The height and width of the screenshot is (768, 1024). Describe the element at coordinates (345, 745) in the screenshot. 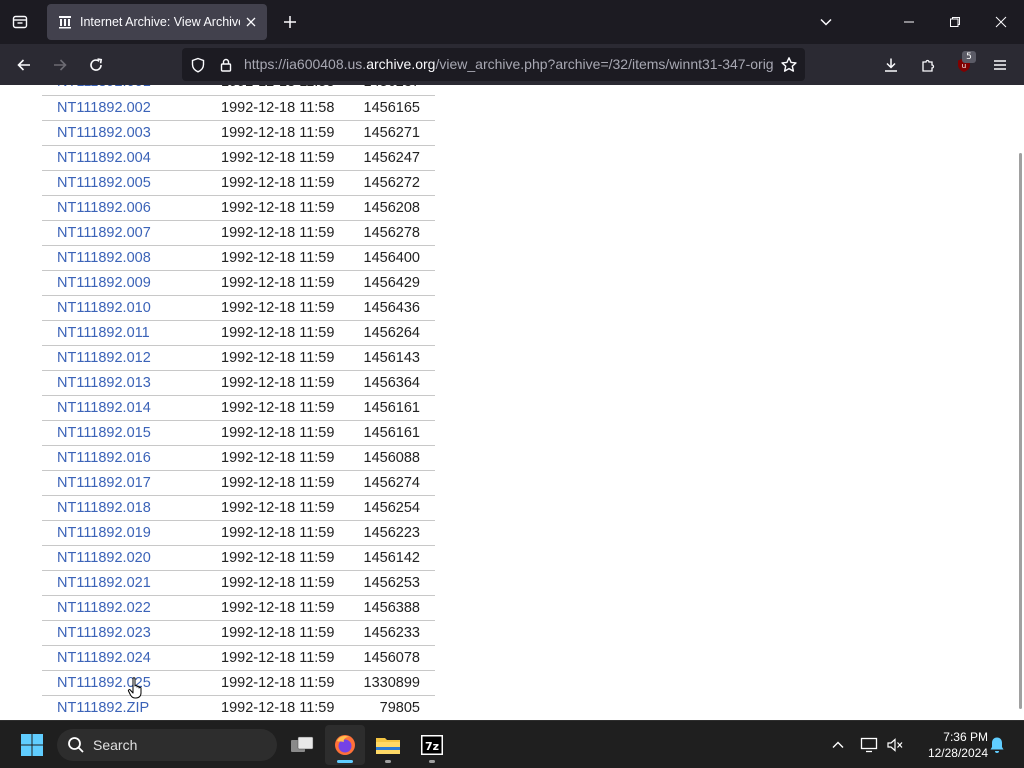

I see `firefox-taskbar-icon` at that location.